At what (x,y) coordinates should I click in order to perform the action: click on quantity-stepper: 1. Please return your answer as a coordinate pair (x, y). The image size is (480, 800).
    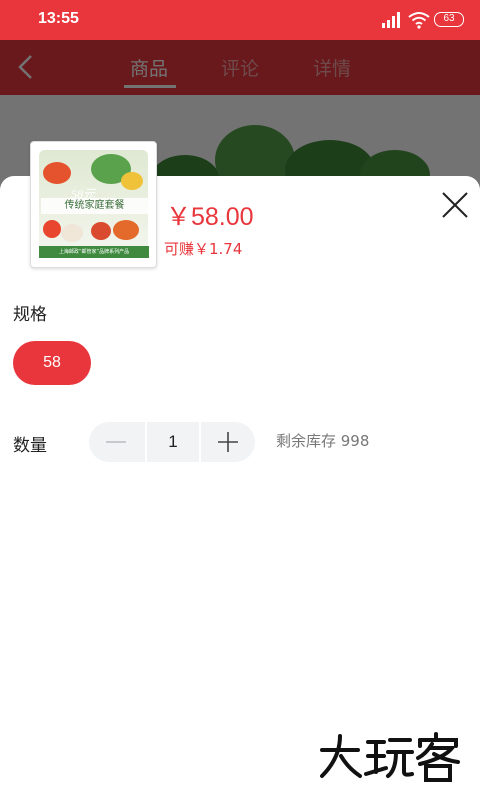
    Looking at the image, I should click on (172, 442).